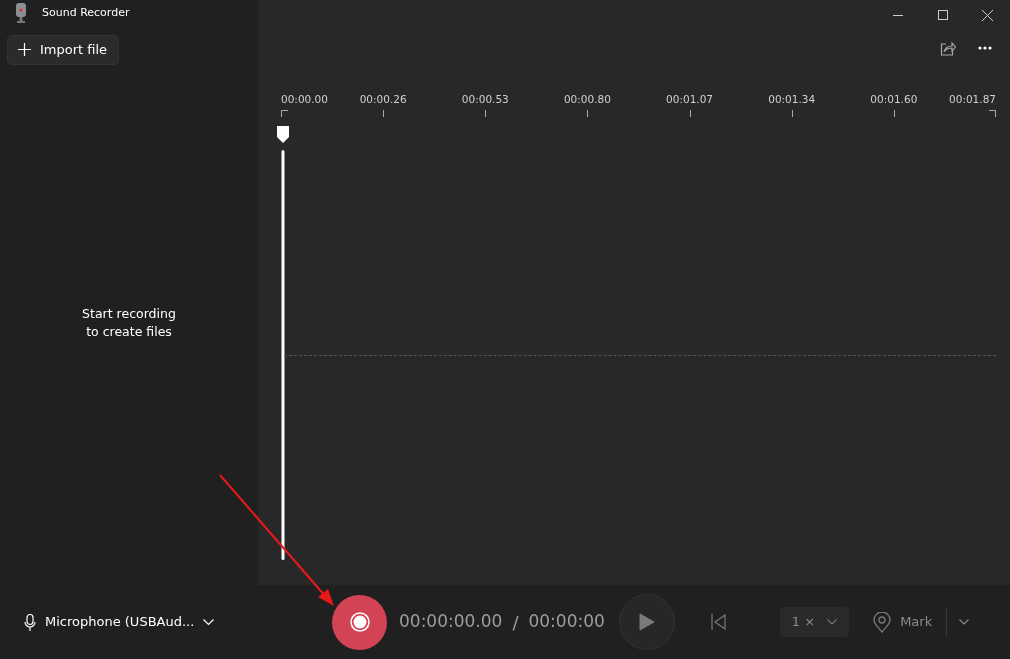 This screenshot has width=1010, height=659. Describe the element at coordinates (63, 50) in the screenshot. I see `import-file-button: Import file` at that location.